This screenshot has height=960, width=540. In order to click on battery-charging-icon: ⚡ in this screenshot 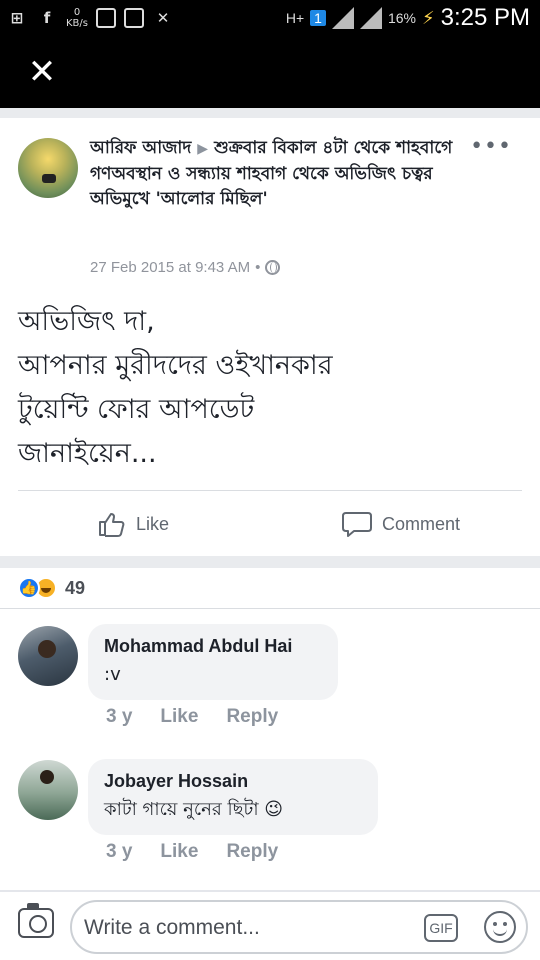, I will do `click(428, 18)`.